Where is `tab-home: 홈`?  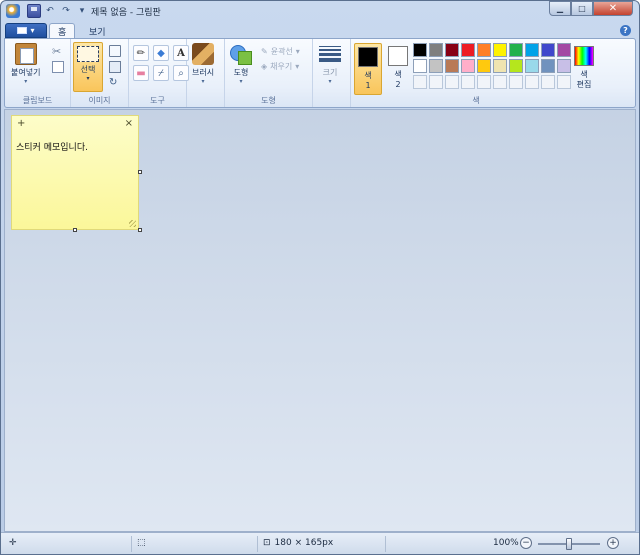
tab-home: 홈 is located at coordinates (62, 31).